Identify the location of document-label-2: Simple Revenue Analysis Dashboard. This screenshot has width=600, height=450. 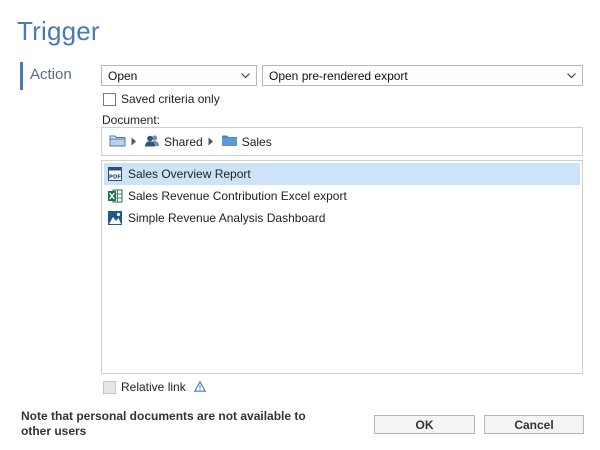
(227, 218).